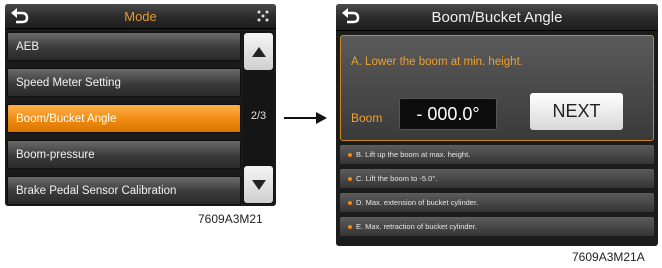 The height and width of the screenshot is (268, 662). What do you see at coordinates (497, 154) in the screenshot?
I see `step-item: B. Lift up the boom at max. height.` at bounding box center [497, 154].